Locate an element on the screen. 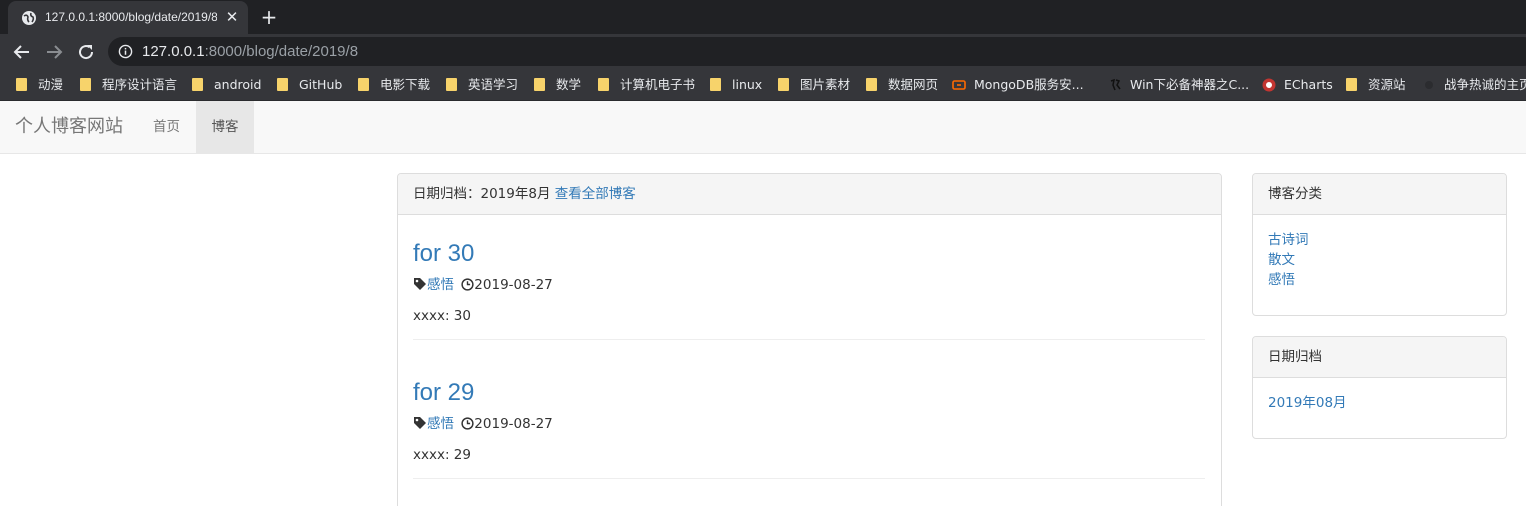  browser-toolbar: 127.0.0.1:8000/blog/date/2019/8 is located at coordinates (763, 51).